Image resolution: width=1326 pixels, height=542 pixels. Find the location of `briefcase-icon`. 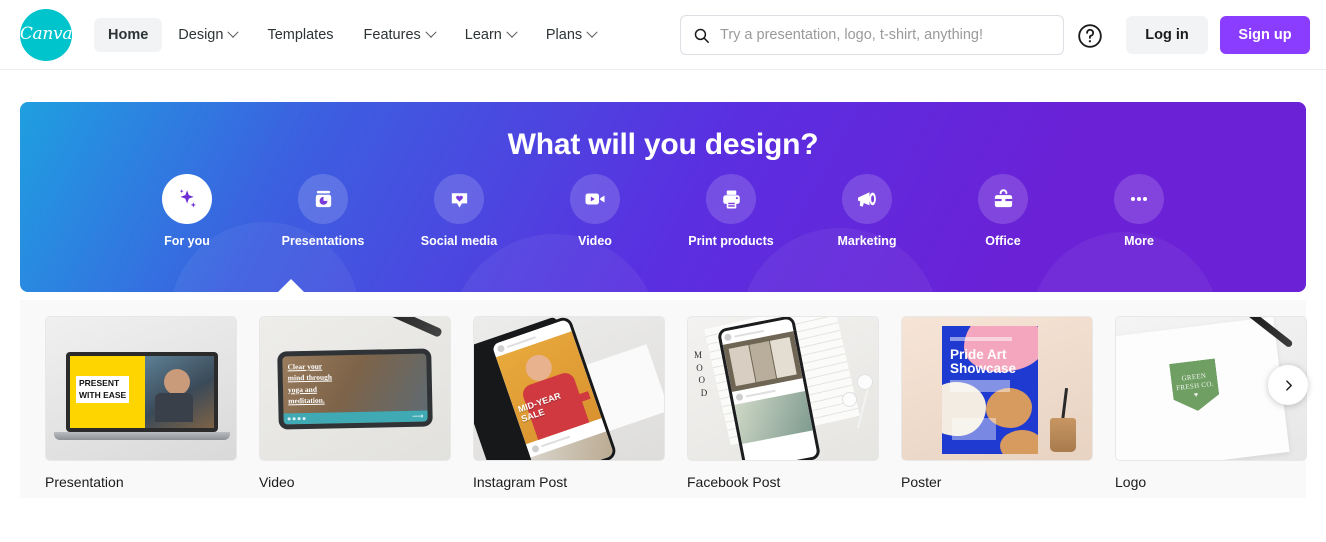

briefcase-icon is located at coordinates (1003, 197).